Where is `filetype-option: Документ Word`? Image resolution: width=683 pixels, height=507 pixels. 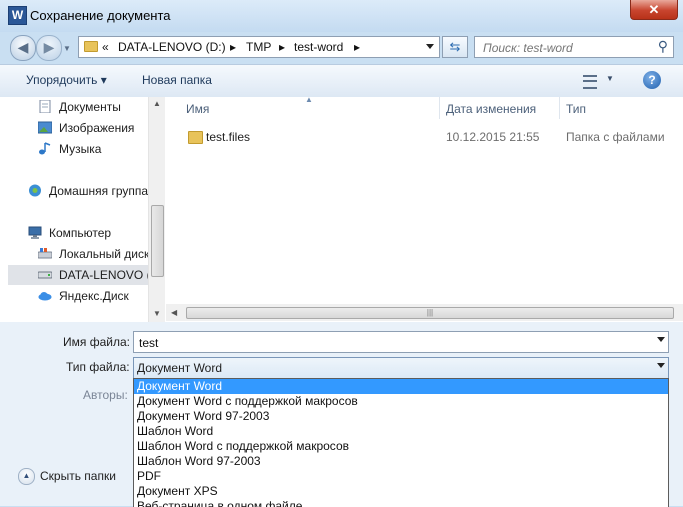 filetype-option: Документ Word is located at coordinates (401, 386).